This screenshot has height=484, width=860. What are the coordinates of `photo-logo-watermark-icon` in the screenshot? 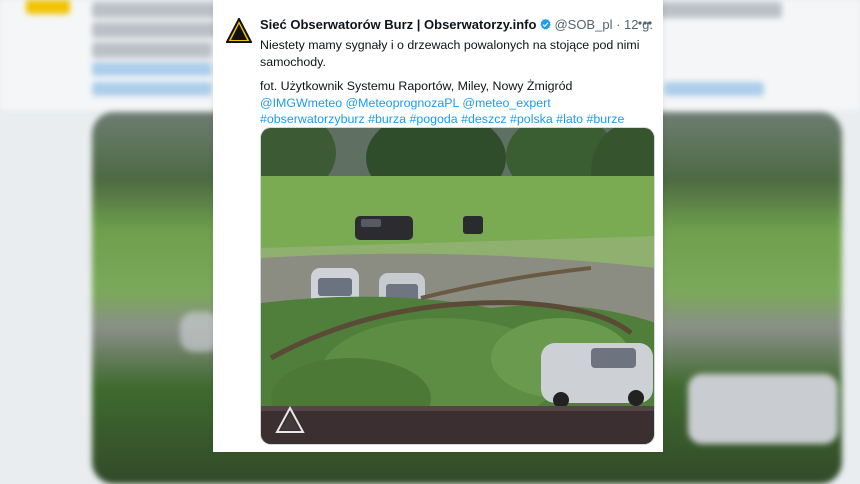 It's located at (290, 419).